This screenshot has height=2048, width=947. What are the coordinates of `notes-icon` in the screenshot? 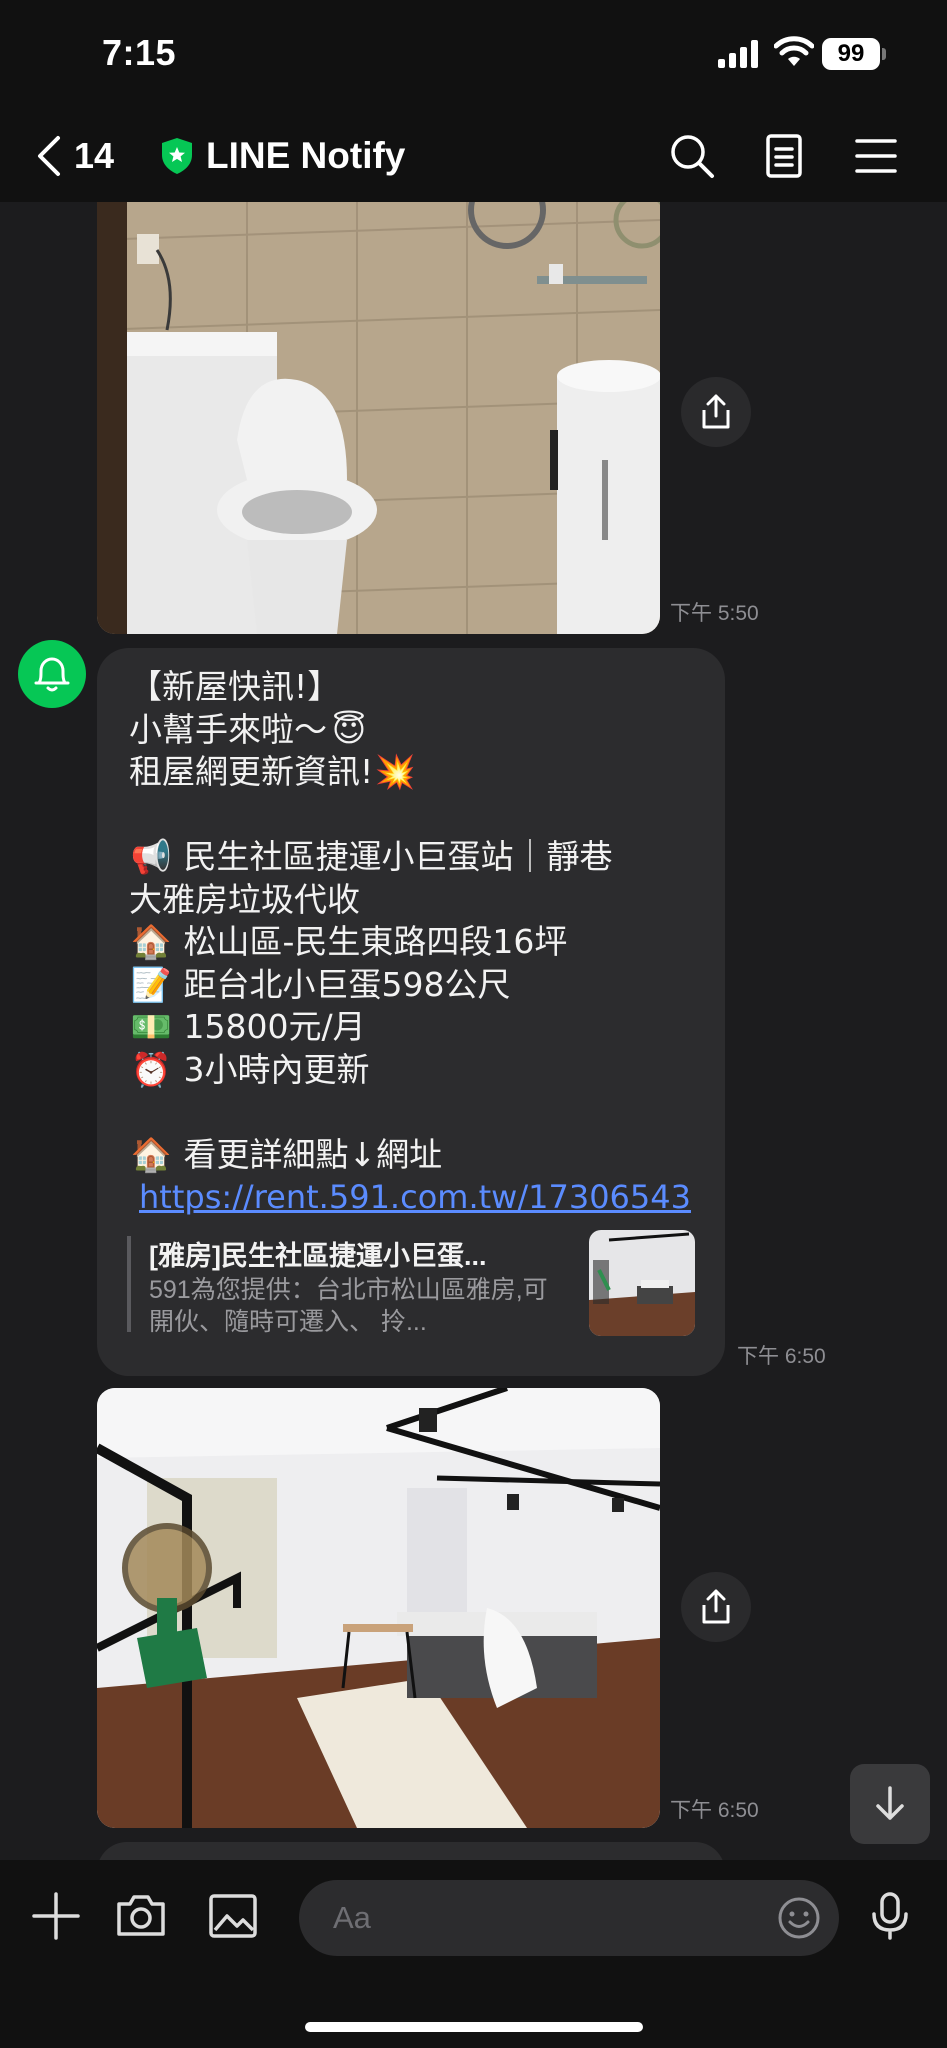 It's located at (784, 156).